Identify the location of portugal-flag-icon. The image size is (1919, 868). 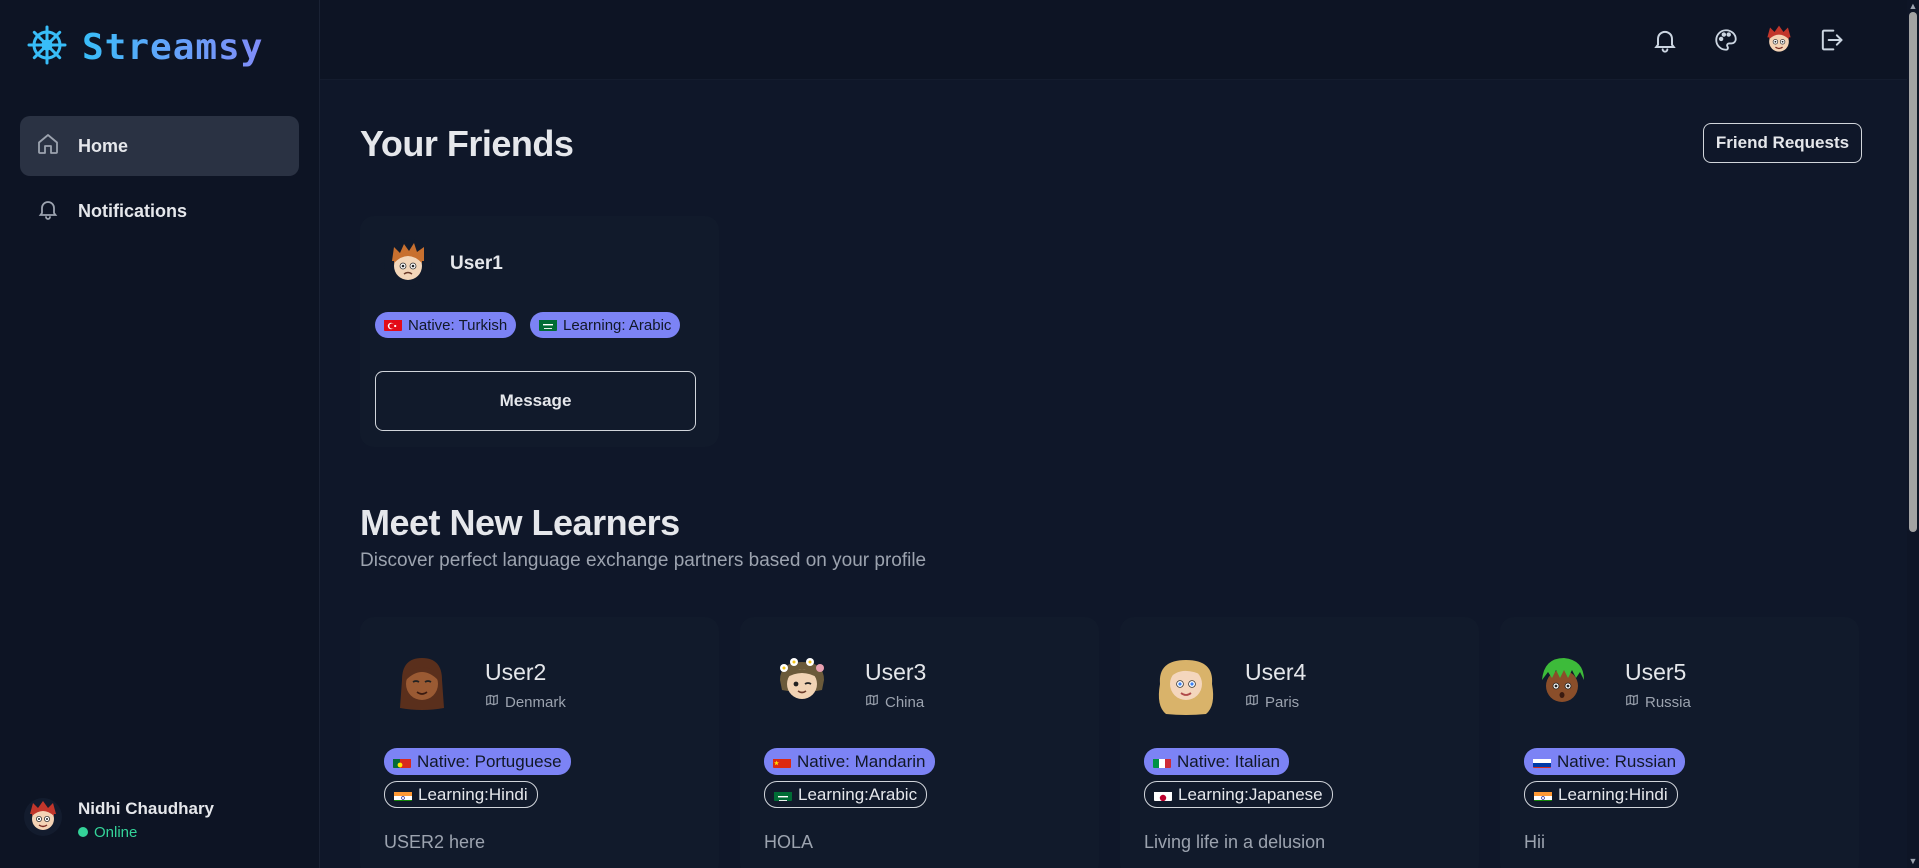
(402, 762).